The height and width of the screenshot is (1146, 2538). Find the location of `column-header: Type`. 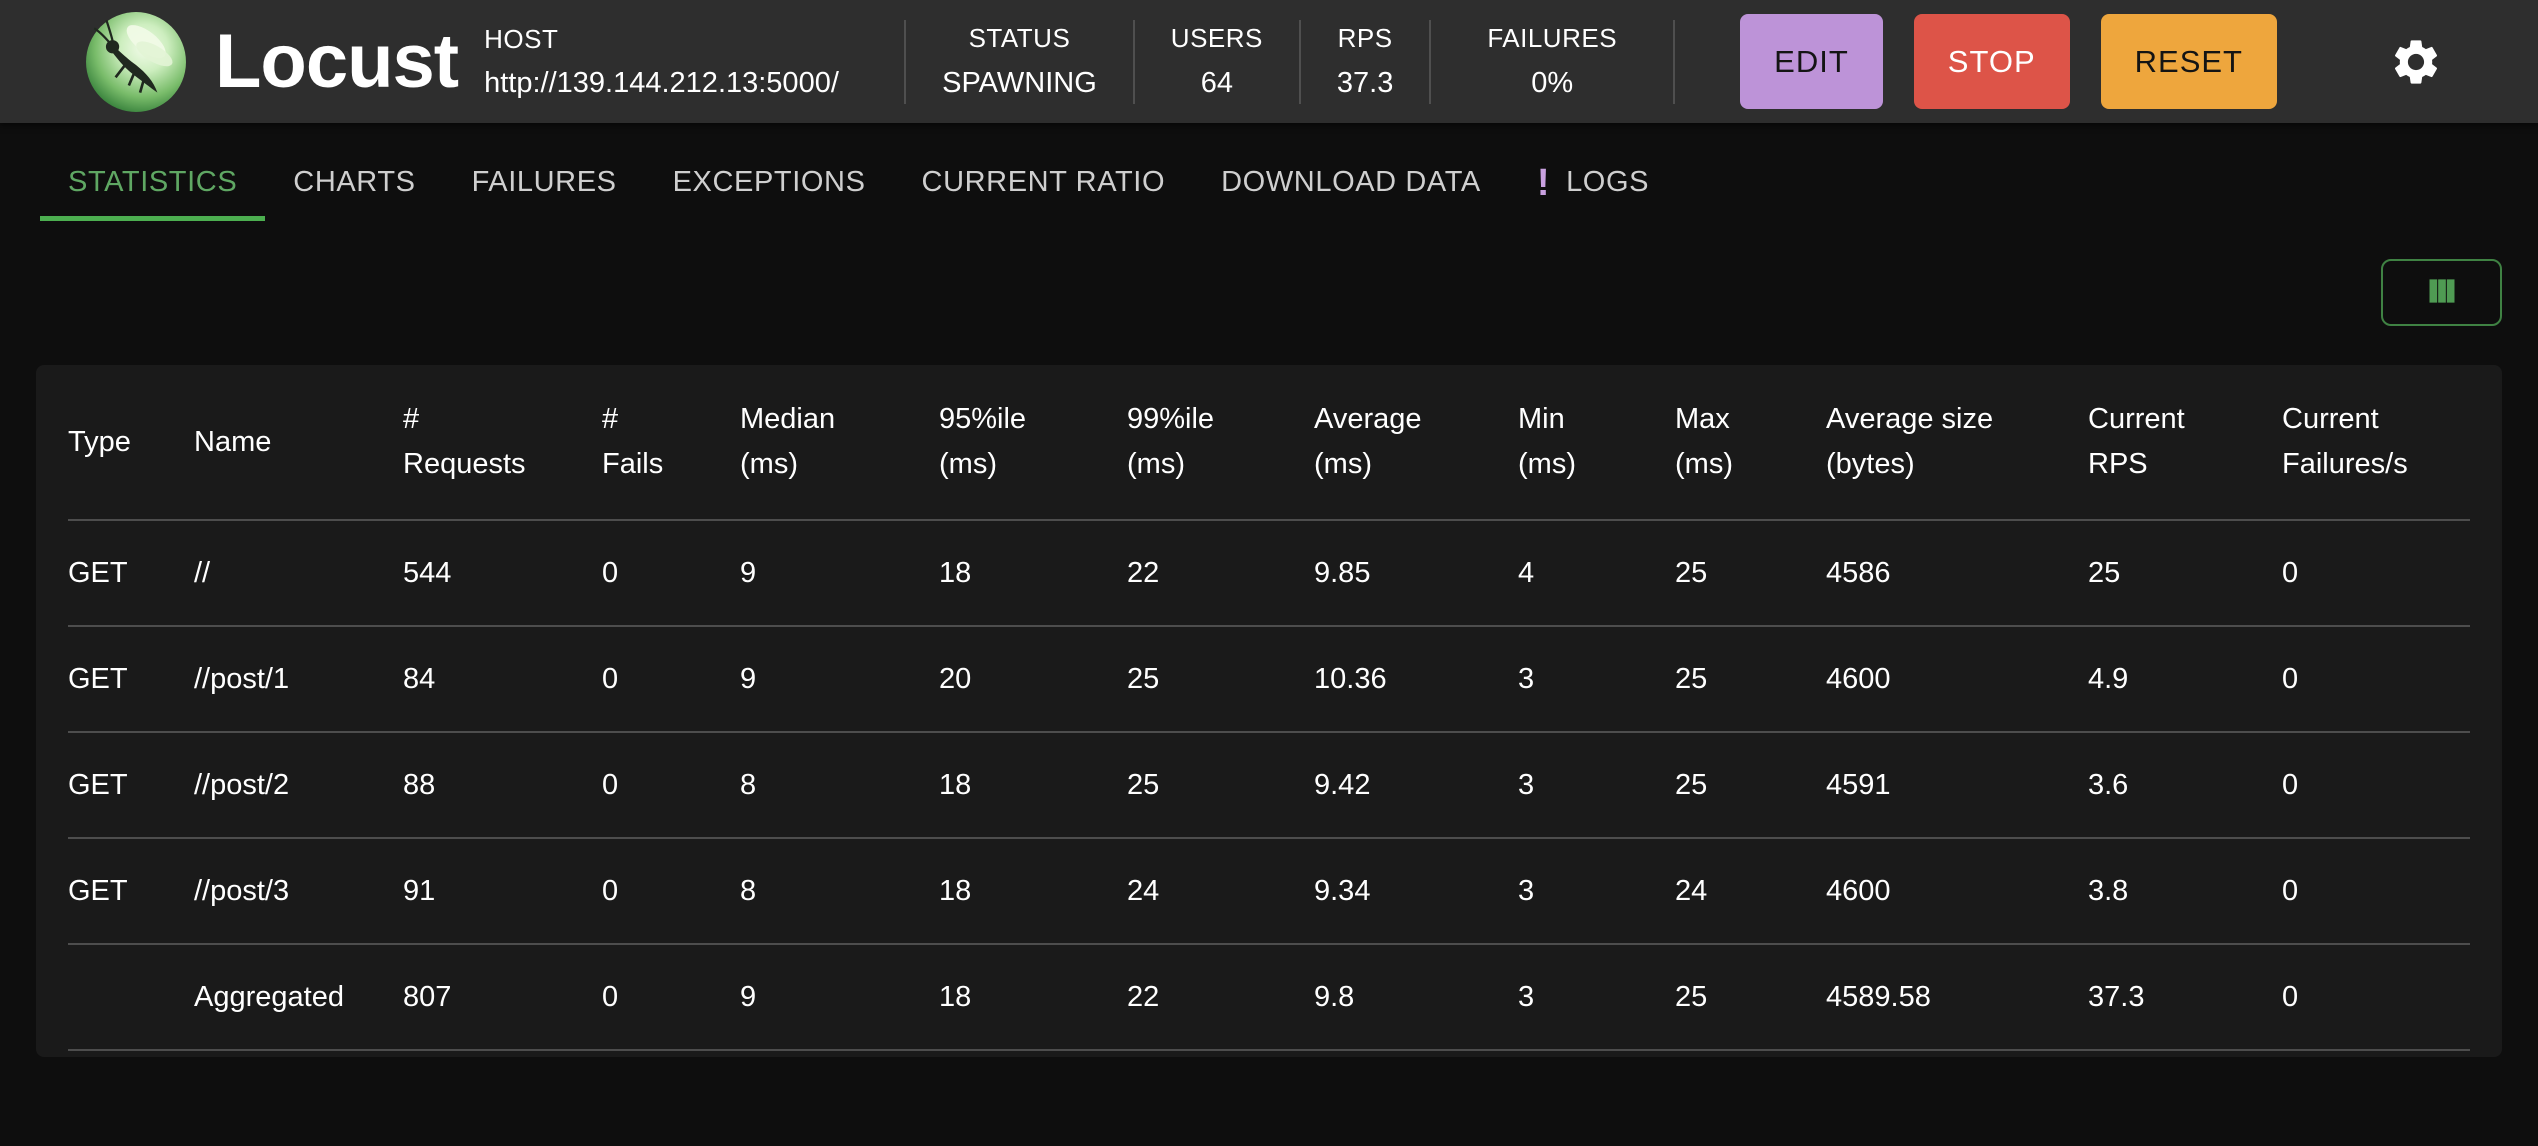

column-header: Type is located at coordinates (131, 442).